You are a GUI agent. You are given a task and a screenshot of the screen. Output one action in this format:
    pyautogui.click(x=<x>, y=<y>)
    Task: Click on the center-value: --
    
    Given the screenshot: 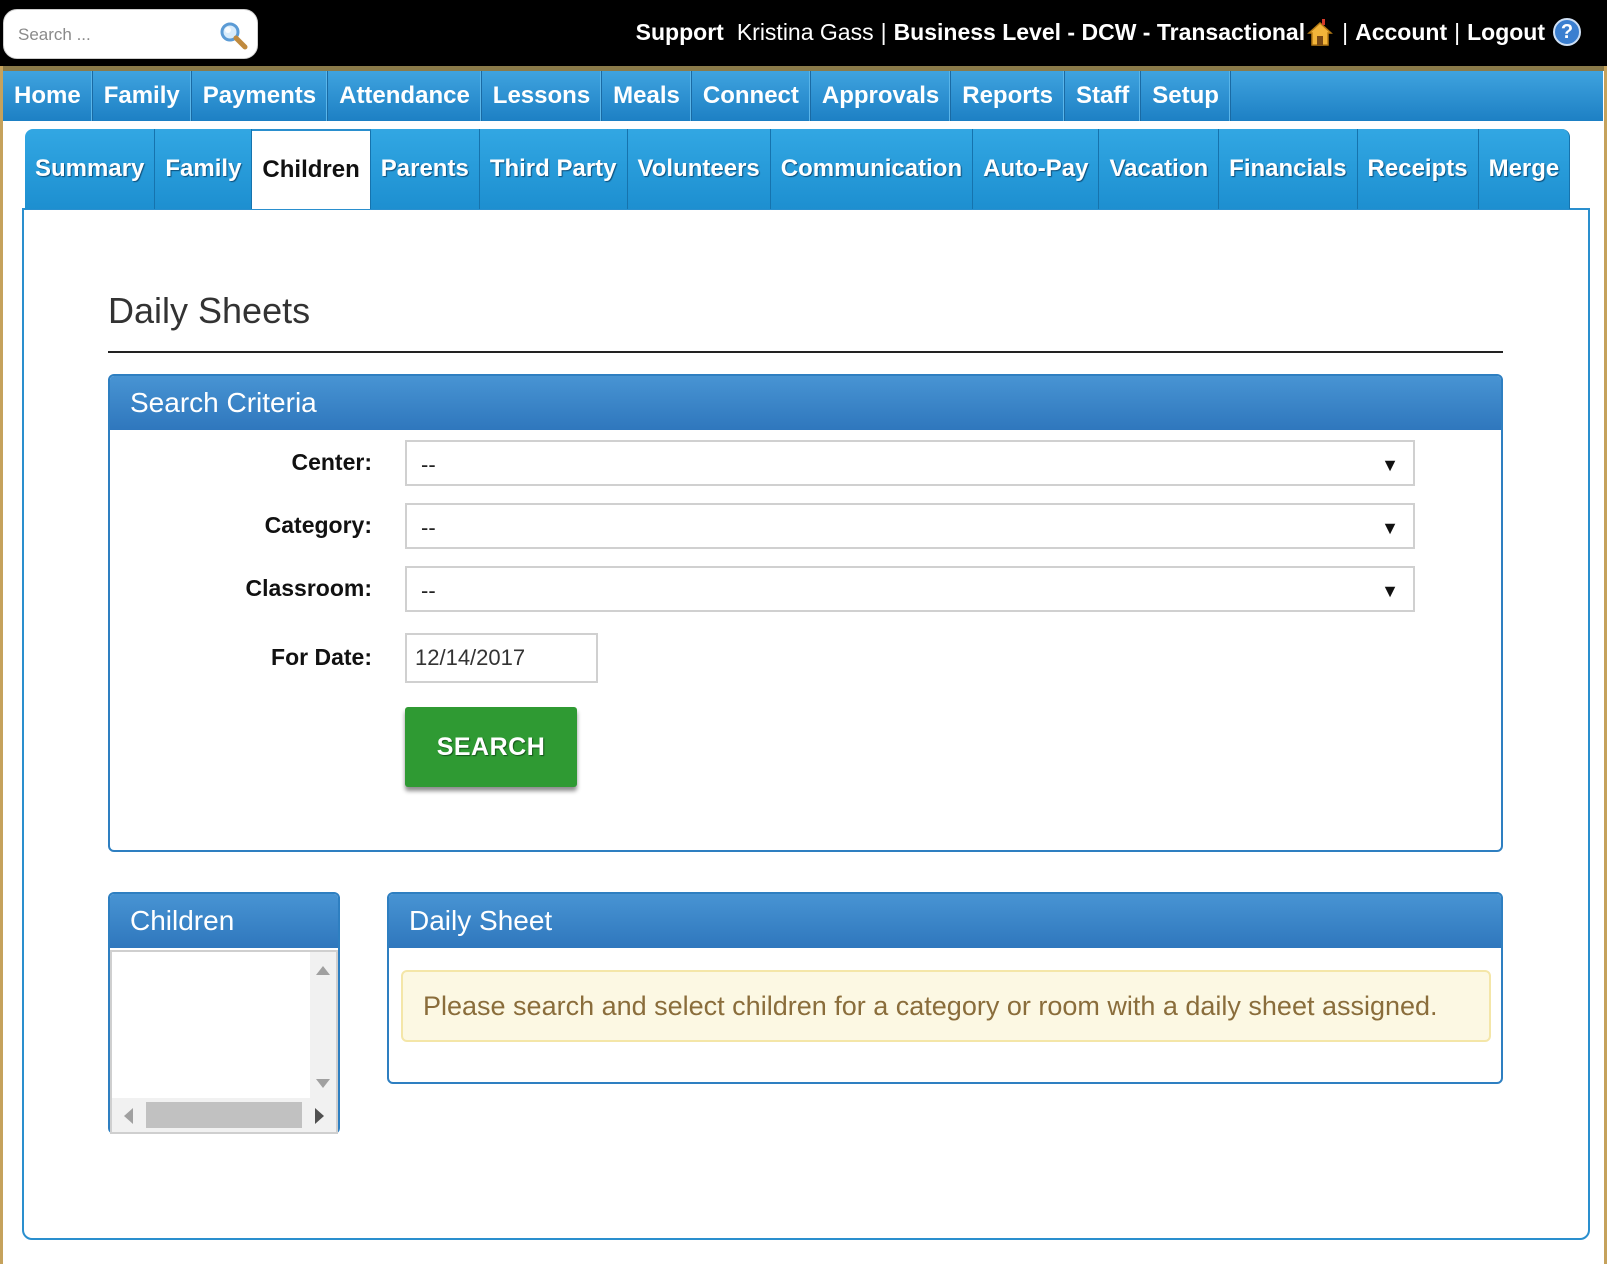 What is the action you would take?
    pyautogui.click(x=428, y=464)
    